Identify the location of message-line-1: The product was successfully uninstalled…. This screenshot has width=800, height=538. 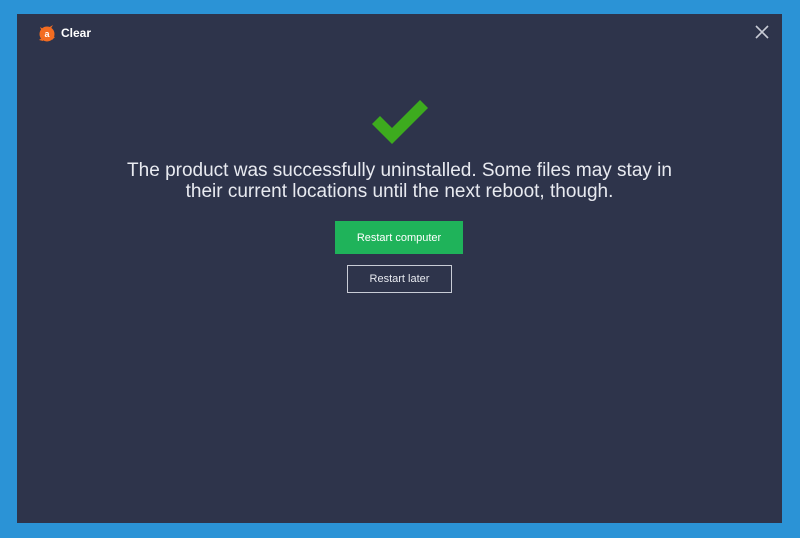
(399, 170).